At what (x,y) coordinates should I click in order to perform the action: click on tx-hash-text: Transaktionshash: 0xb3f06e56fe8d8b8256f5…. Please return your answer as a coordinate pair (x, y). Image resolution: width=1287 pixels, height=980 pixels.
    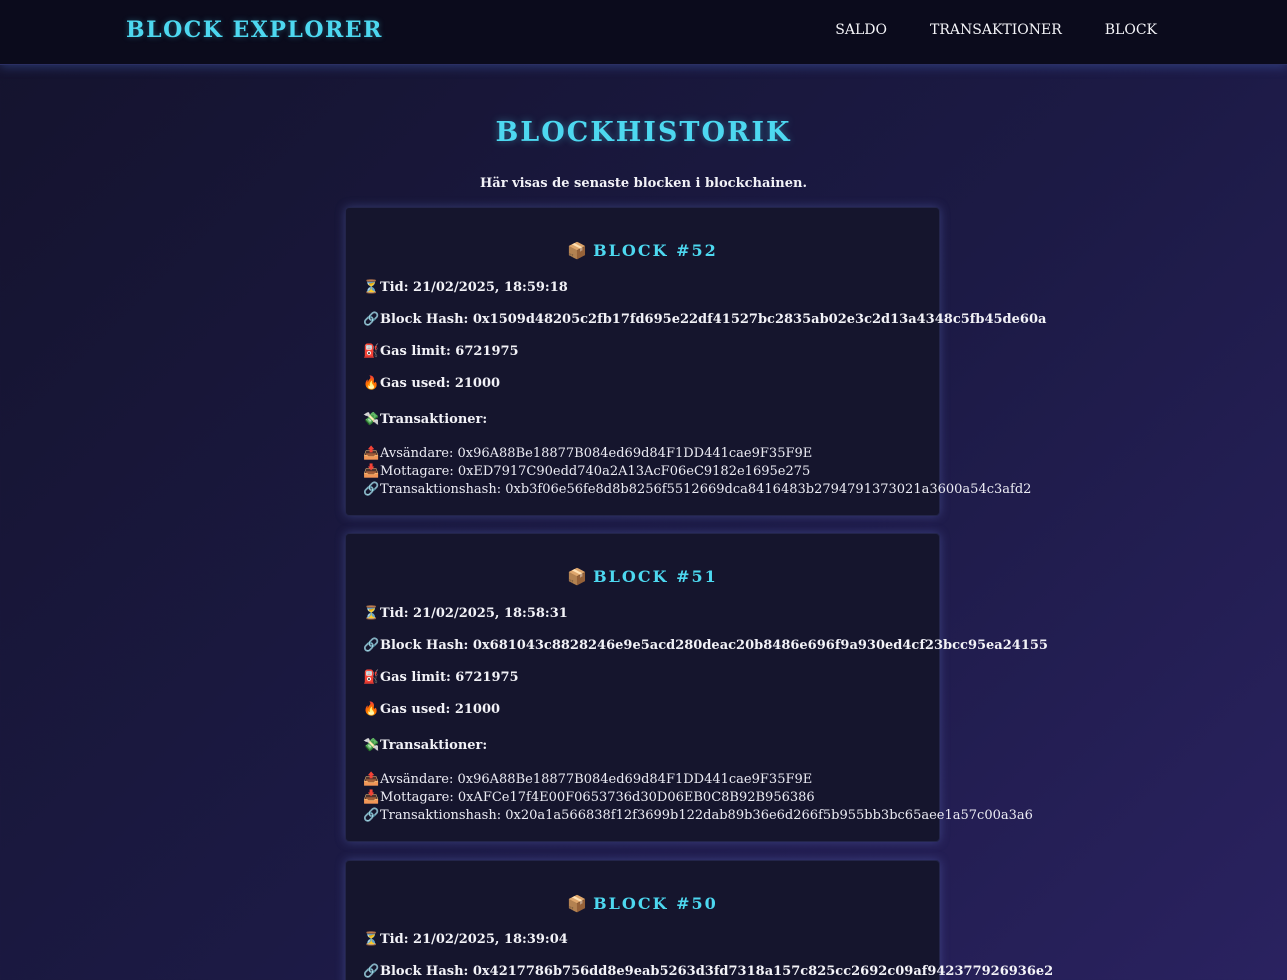
    Looking at the image, I should click on (706, 489).